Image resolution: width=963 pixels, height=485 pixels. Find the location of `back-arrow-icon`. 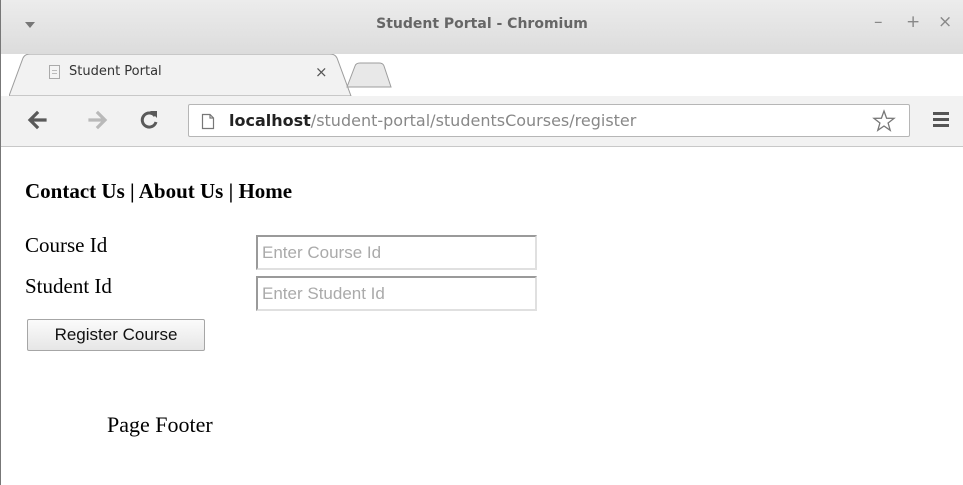

back-arrow-icon is located at coordinates (37, 120).